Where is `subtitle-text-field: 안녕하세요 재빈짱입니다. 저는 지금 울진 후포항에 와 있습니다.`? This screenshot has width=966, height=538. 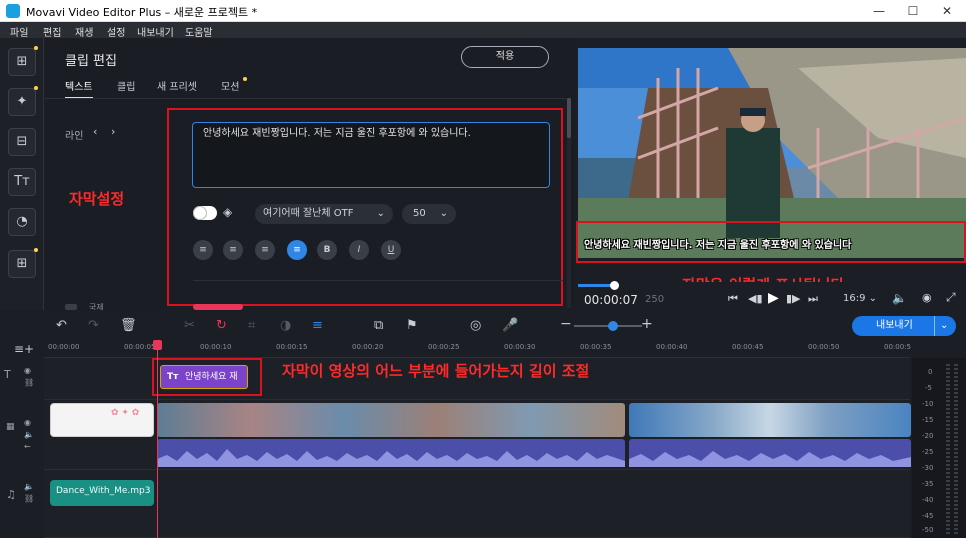 subtitle-text-field: 안녕하세요 재빈짱입니다. 저는 지금 울진 후포항에 와 있습니다. is located at coordinates (371, 155).